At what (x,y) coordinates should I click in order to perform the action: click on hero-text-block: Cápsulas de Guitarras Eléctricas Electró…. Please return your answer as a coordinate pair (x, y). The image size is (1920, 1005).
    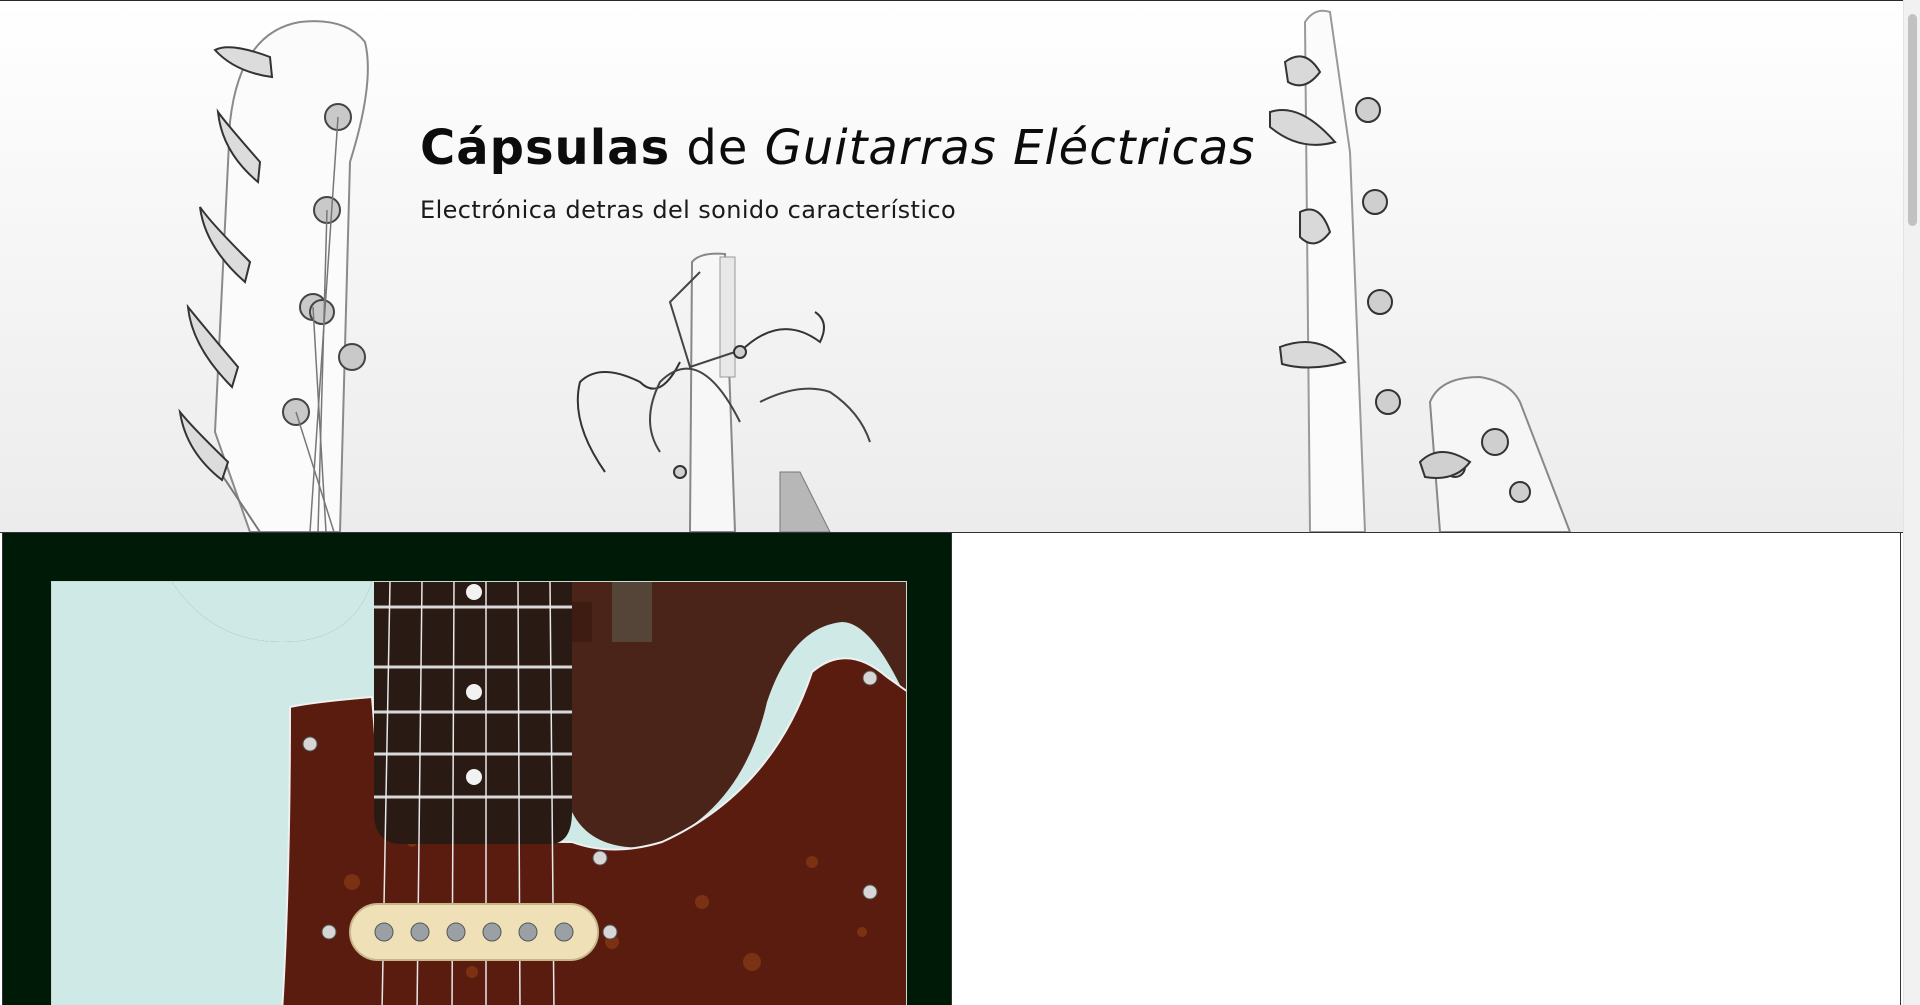
    Looking at the image, I should click on (837, 172).